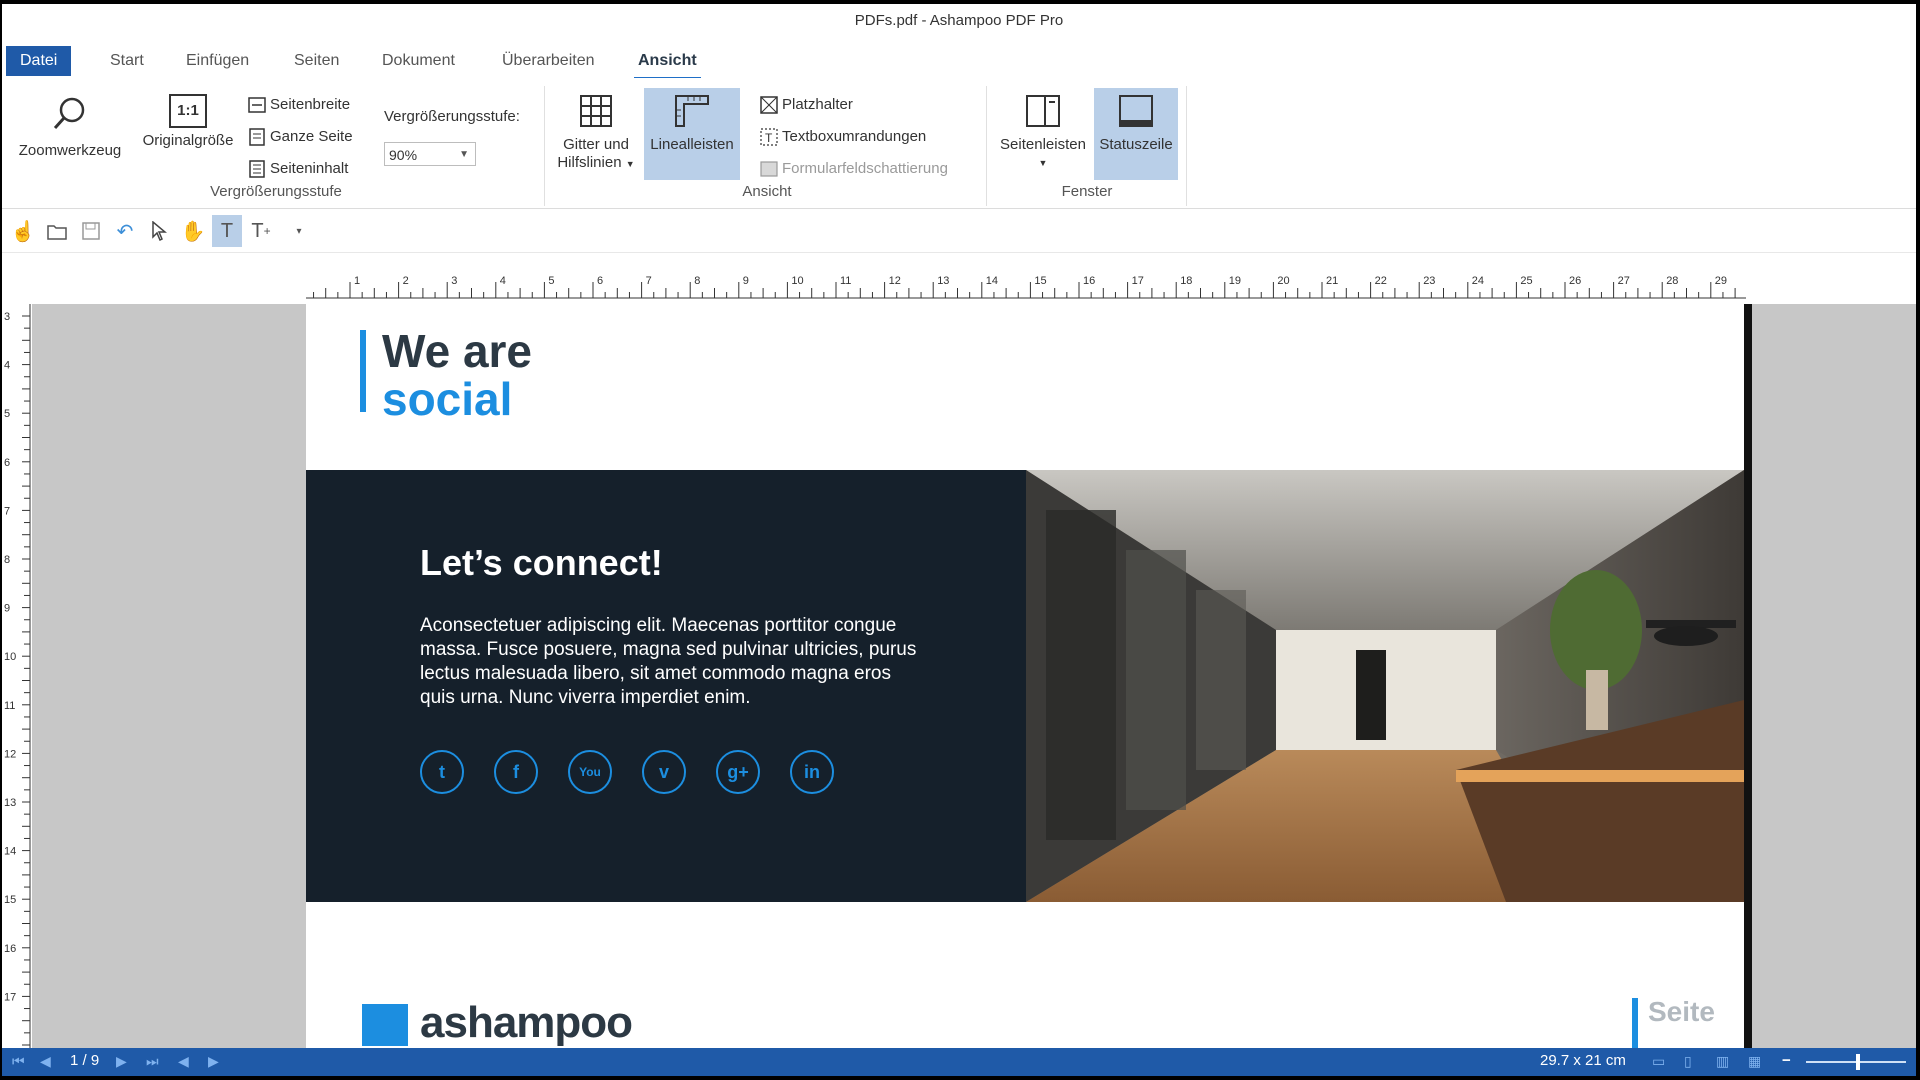 The width and height of the screenshot is (1920, 1080). Describe the element at coordinates (84, 1060) in the screenshot. I see `page-indicator: 1 / 9` at that location.